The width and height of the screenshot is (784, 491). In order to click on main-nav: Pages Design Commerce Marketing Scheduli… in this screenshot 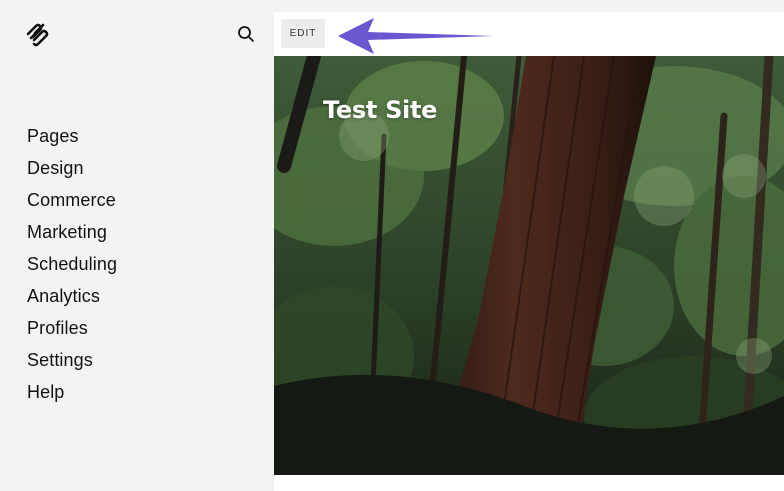, I will do `click(72, 266)`.